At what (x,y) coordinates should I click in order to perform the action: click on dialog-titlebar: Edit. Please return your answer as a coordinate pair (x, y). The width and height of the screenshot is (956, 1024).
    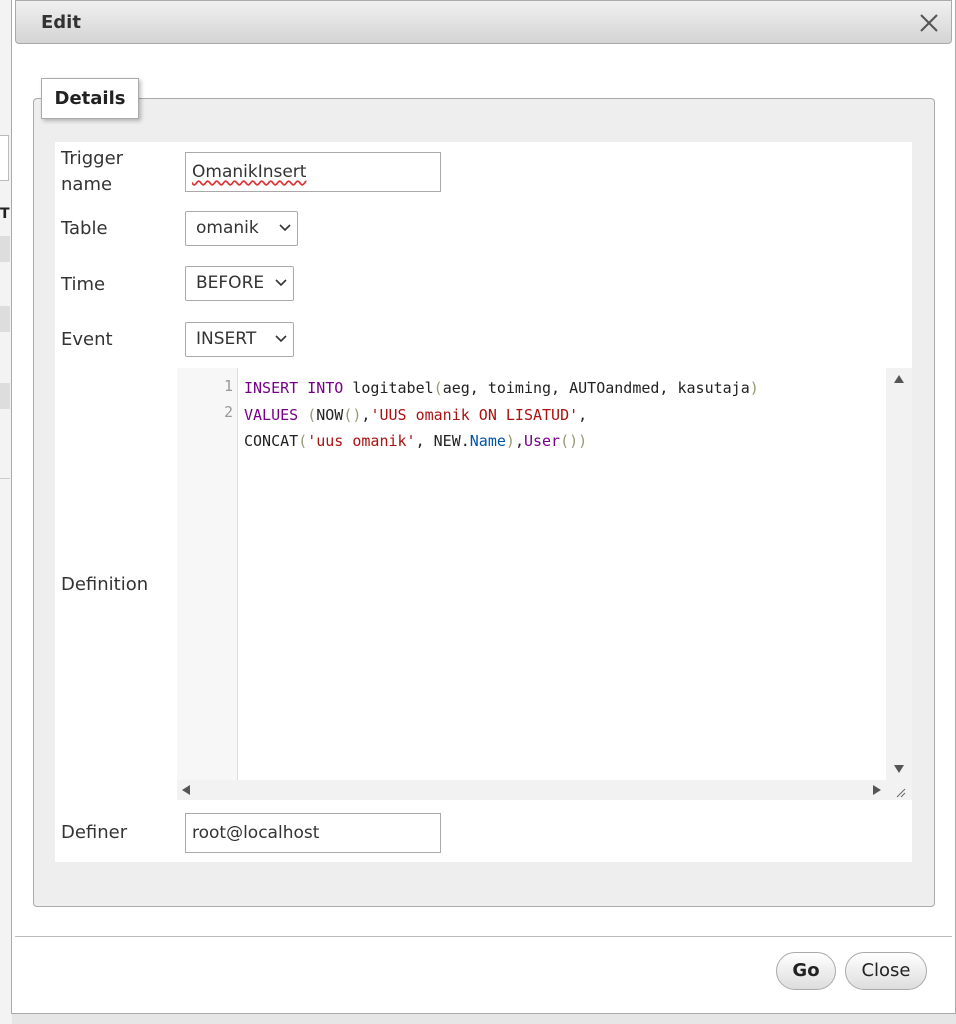
    Looking at the image, I should click on (483, 22).